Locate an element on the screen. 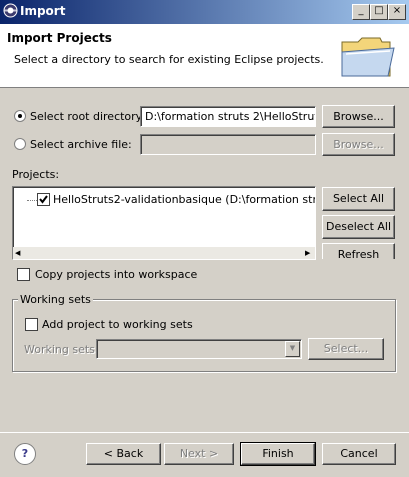 This screenshot has height=477, width=409. copy-projects-checkbox is located at coordinates (23, 274).